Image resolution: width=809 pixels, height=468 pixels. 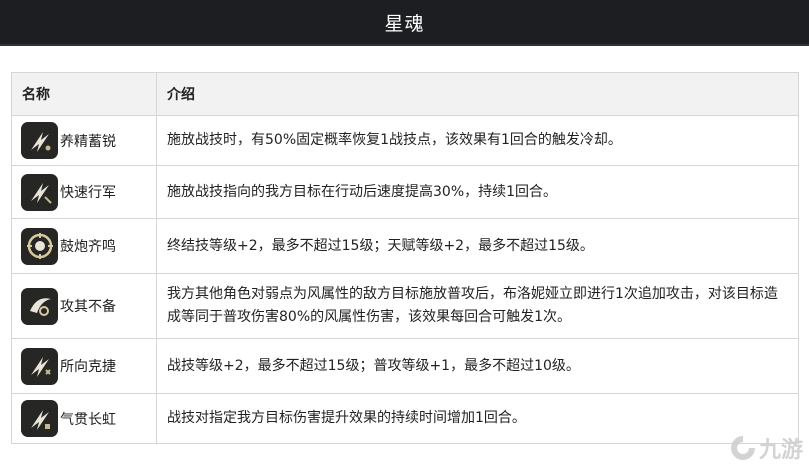 I want to click on name-cell: 鼓炮齐鸣, so click(x=84, y=246).